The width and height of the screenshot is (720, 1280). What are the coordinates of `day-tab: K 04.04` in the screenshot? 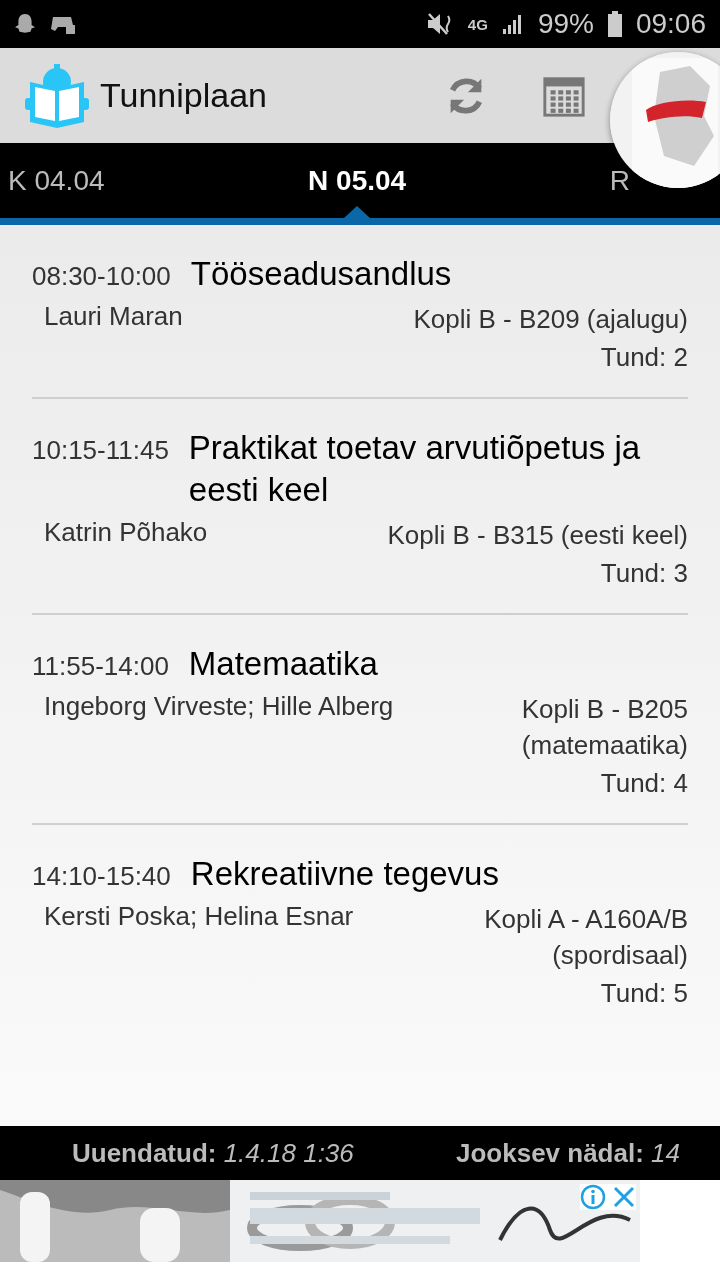 It's located at (56, 180).